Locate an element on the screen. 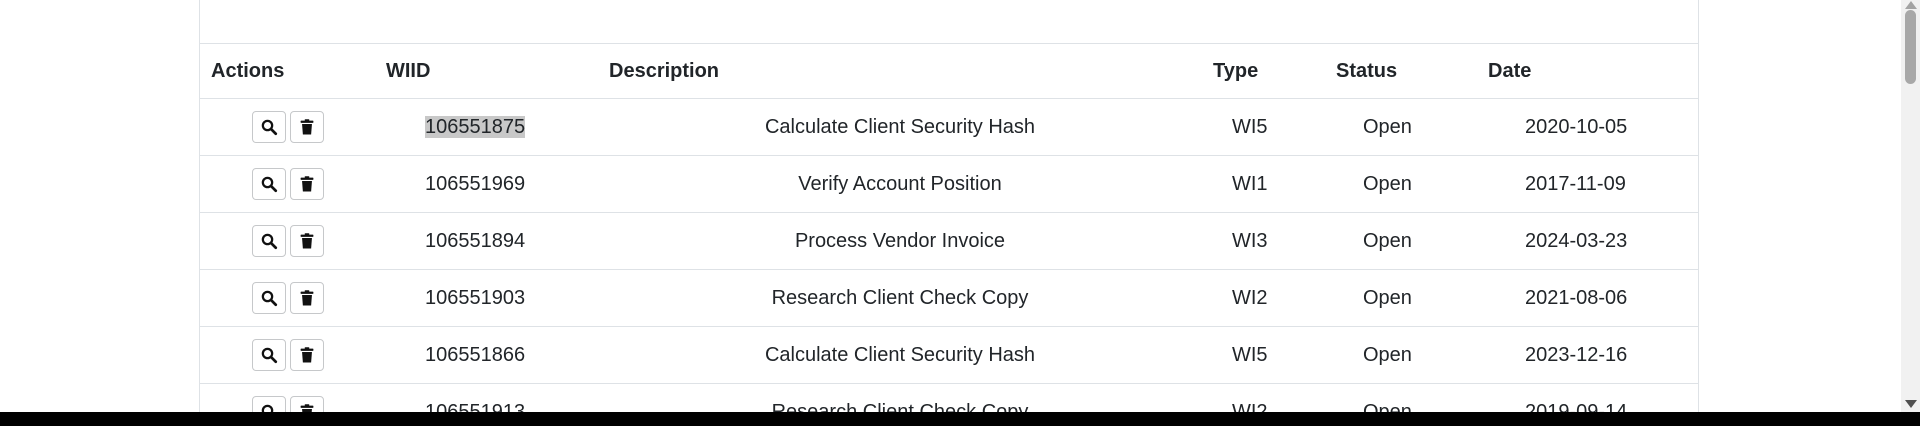 The width and height of the screenshot is (1920, 426). cell-date: 2021-08-06 is located at coordinates (1576, 297).